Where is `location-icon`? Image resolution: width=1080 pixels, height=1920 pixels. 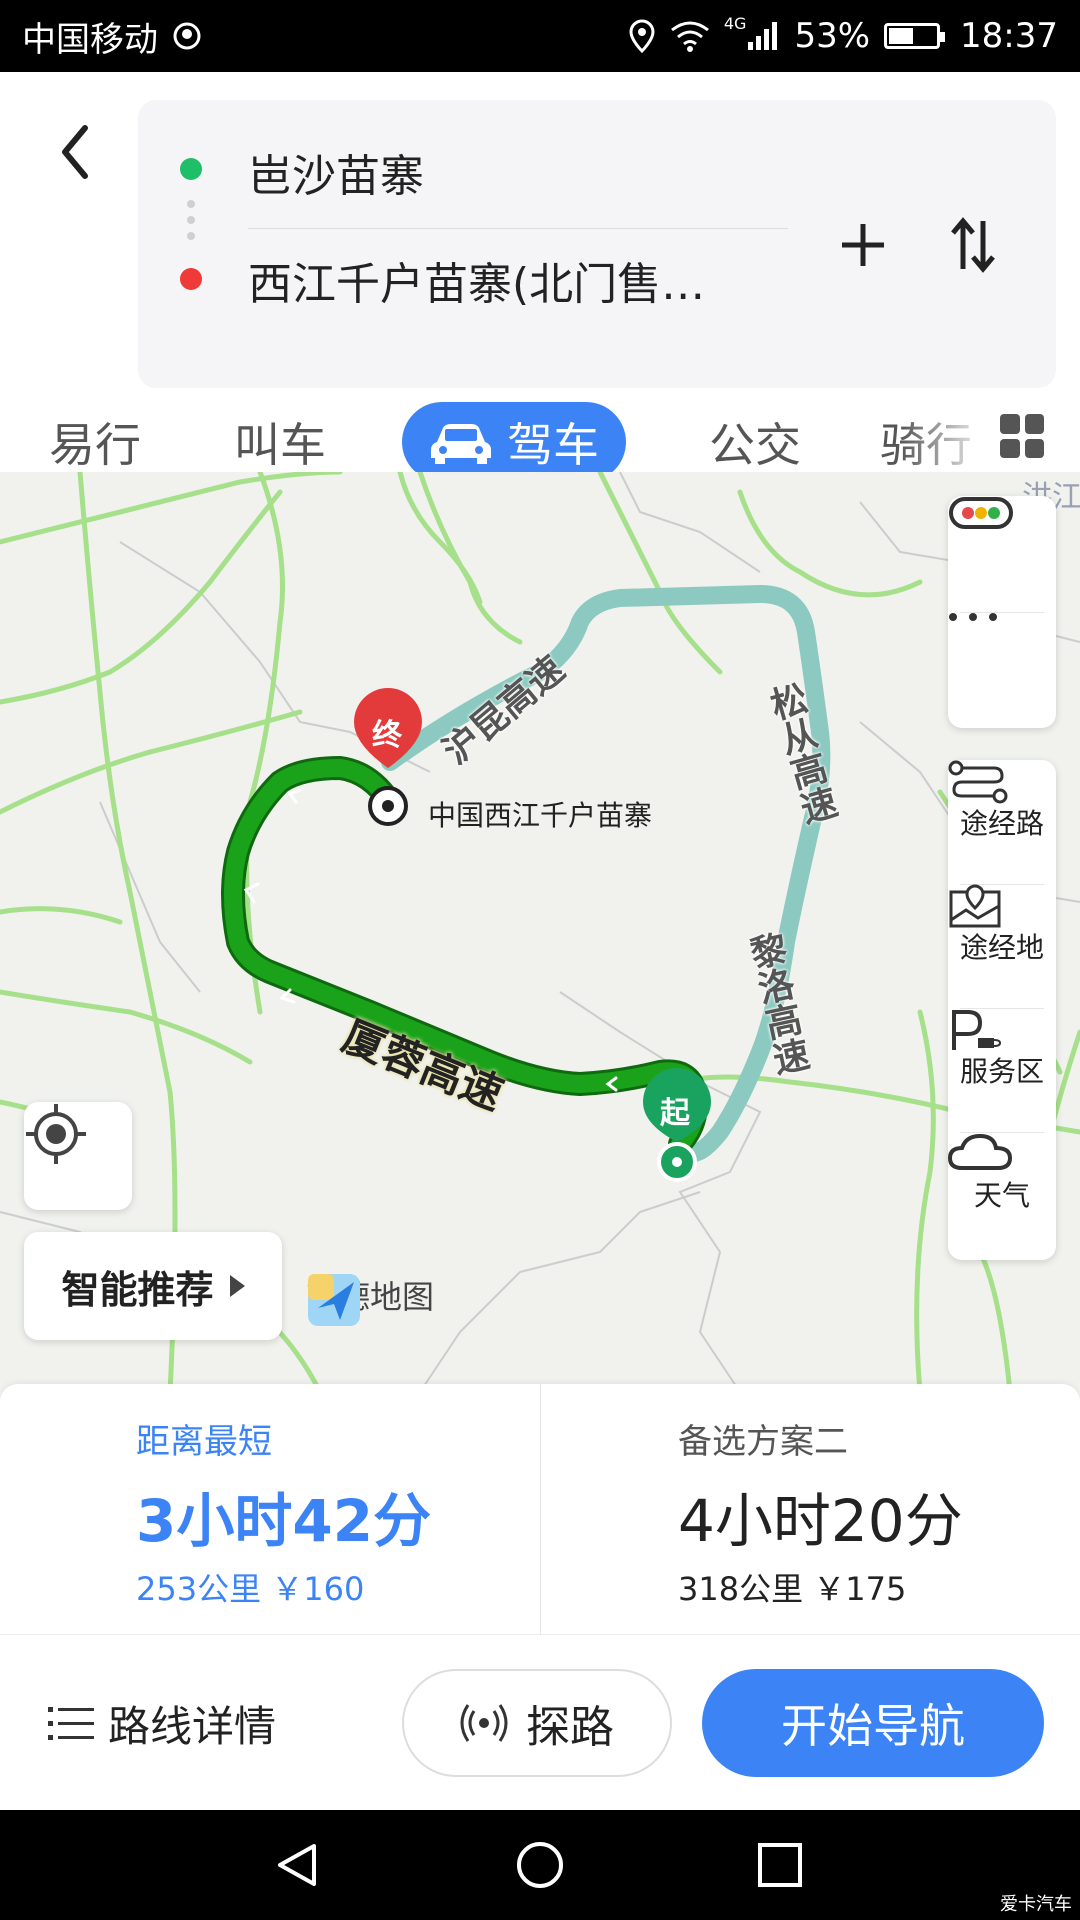
location-icon is located at coordinates (642, 36).